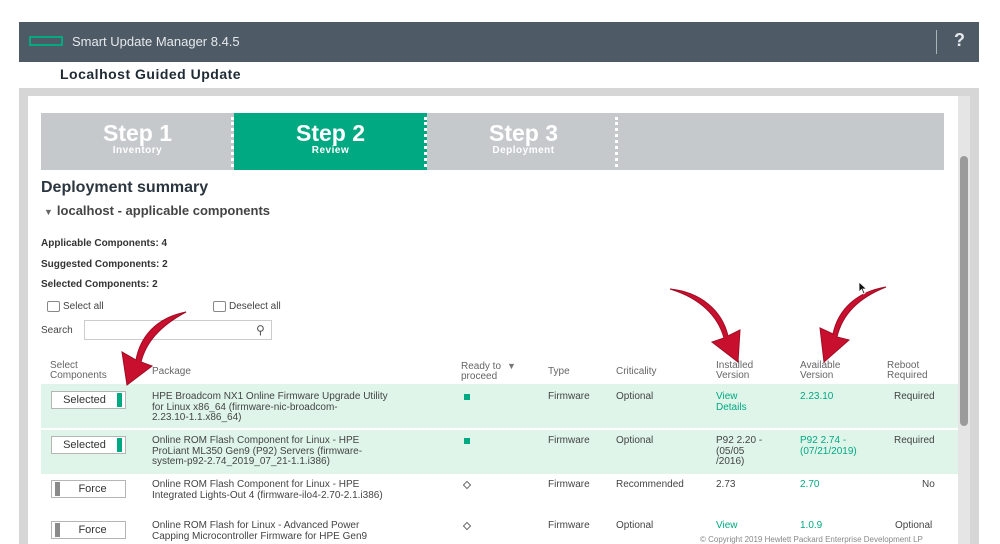  What do you see at coordinates (241, 461) in the screenshot?
I see `package-line: system-p92-2.74_2019_07_21-1.1.i386)` at bounding box center [241, 461].